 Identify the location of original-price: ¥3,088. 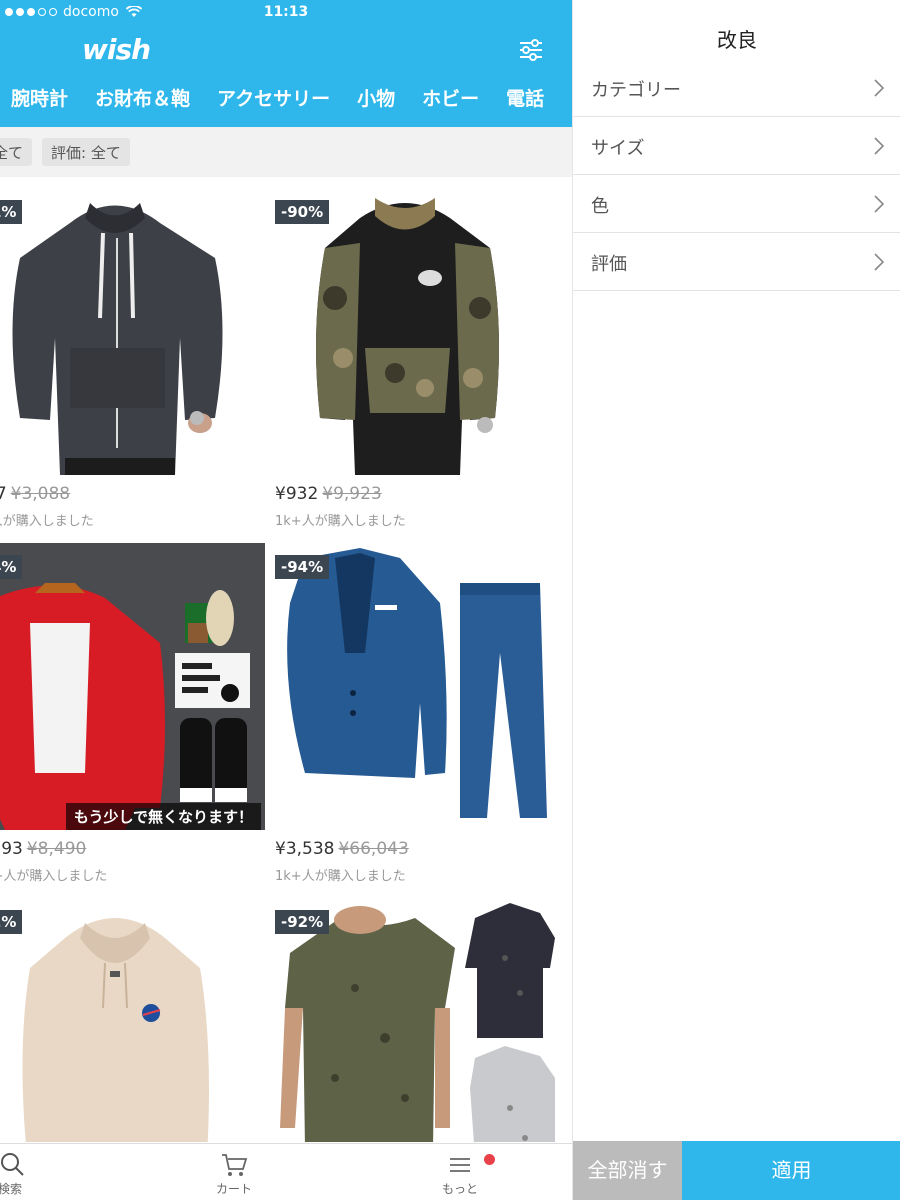
(40, 494).